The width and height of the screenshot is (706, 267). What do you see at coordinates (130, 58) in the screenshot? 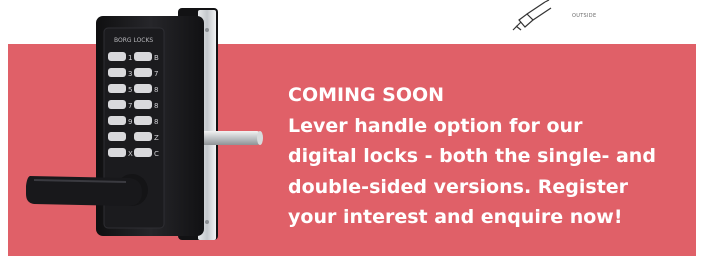
I see `key-label: 1` at bounding box center [130, 58].